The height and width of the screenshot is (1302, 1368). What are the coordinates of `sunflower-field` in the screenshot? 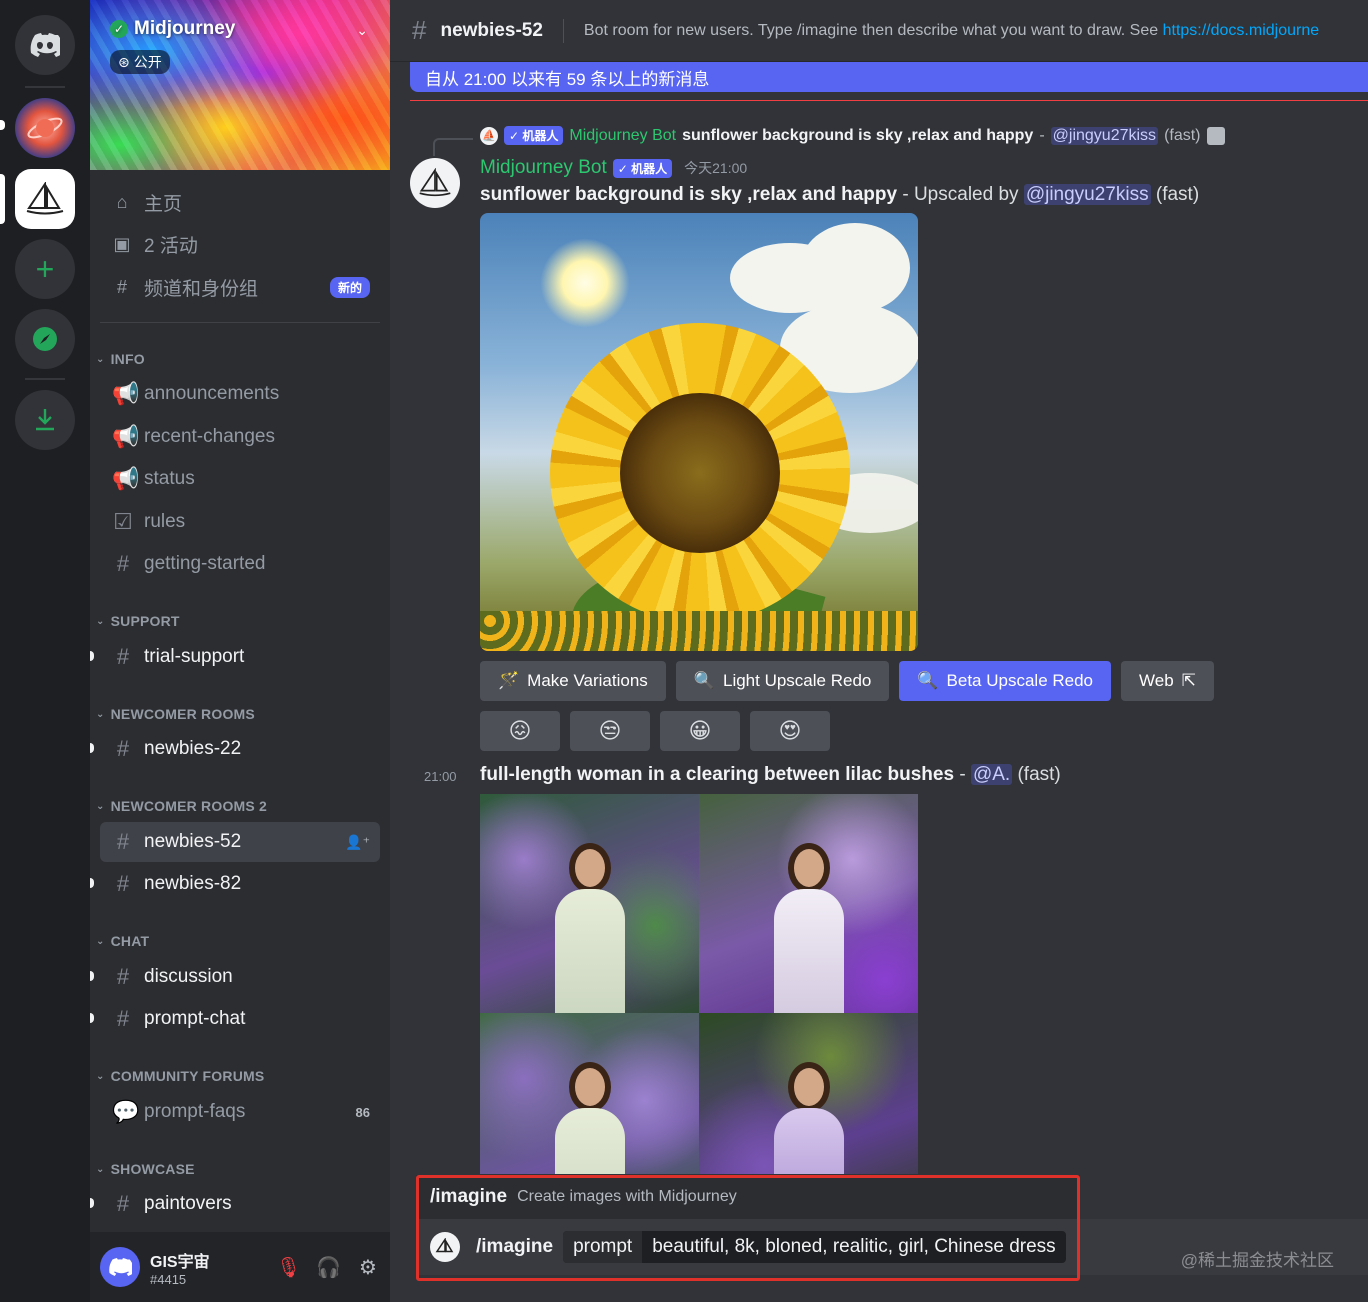 It's located at (699, 631).